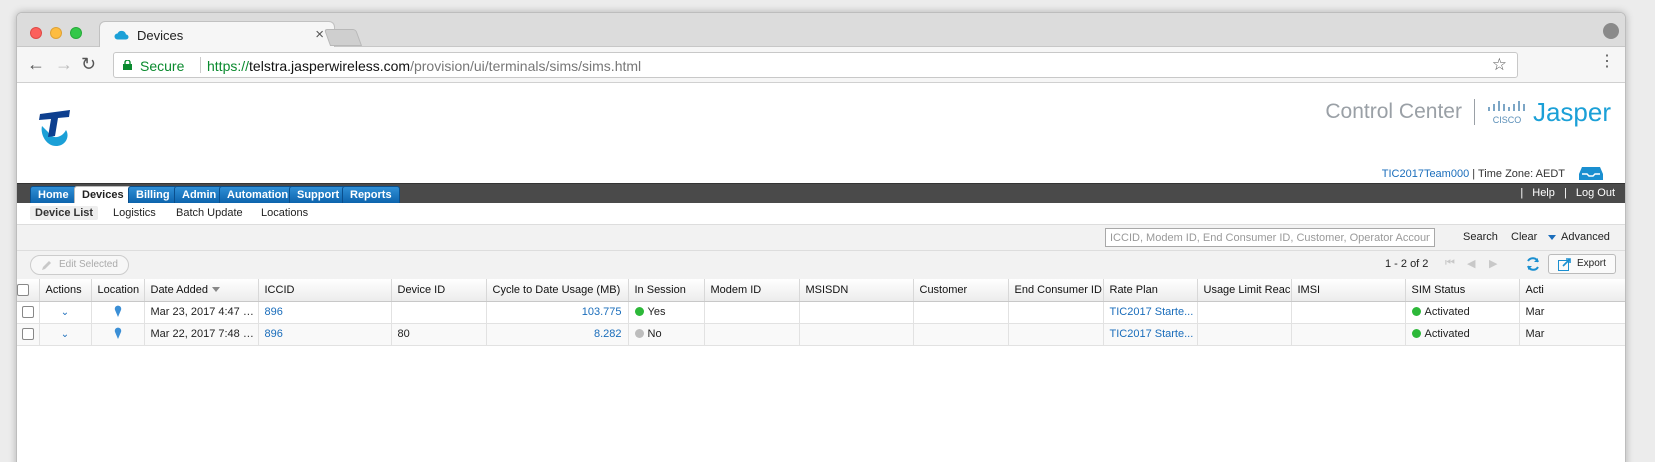 The width and height of the screenshot is (1655, 462). What do you see at coordinates (64, 64) in the screenshot?
I see `forward-icon: →` at bounding box center [64, 64].